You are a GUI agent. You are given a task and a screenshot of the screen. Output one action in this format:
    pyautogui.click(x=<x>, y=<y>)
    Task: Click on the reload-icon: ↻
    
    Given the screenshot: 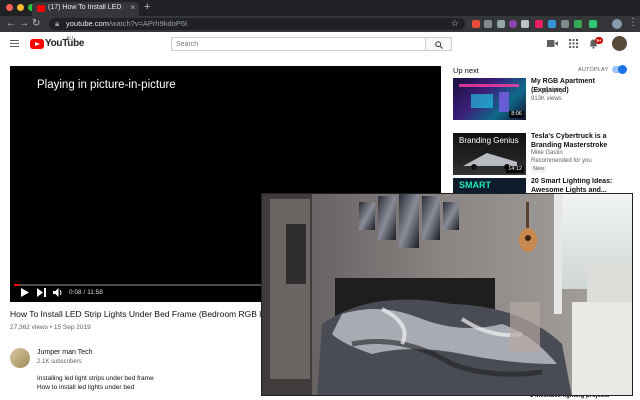 What is the action you would take?
    pyautogui.click(x=36, y=24)
    